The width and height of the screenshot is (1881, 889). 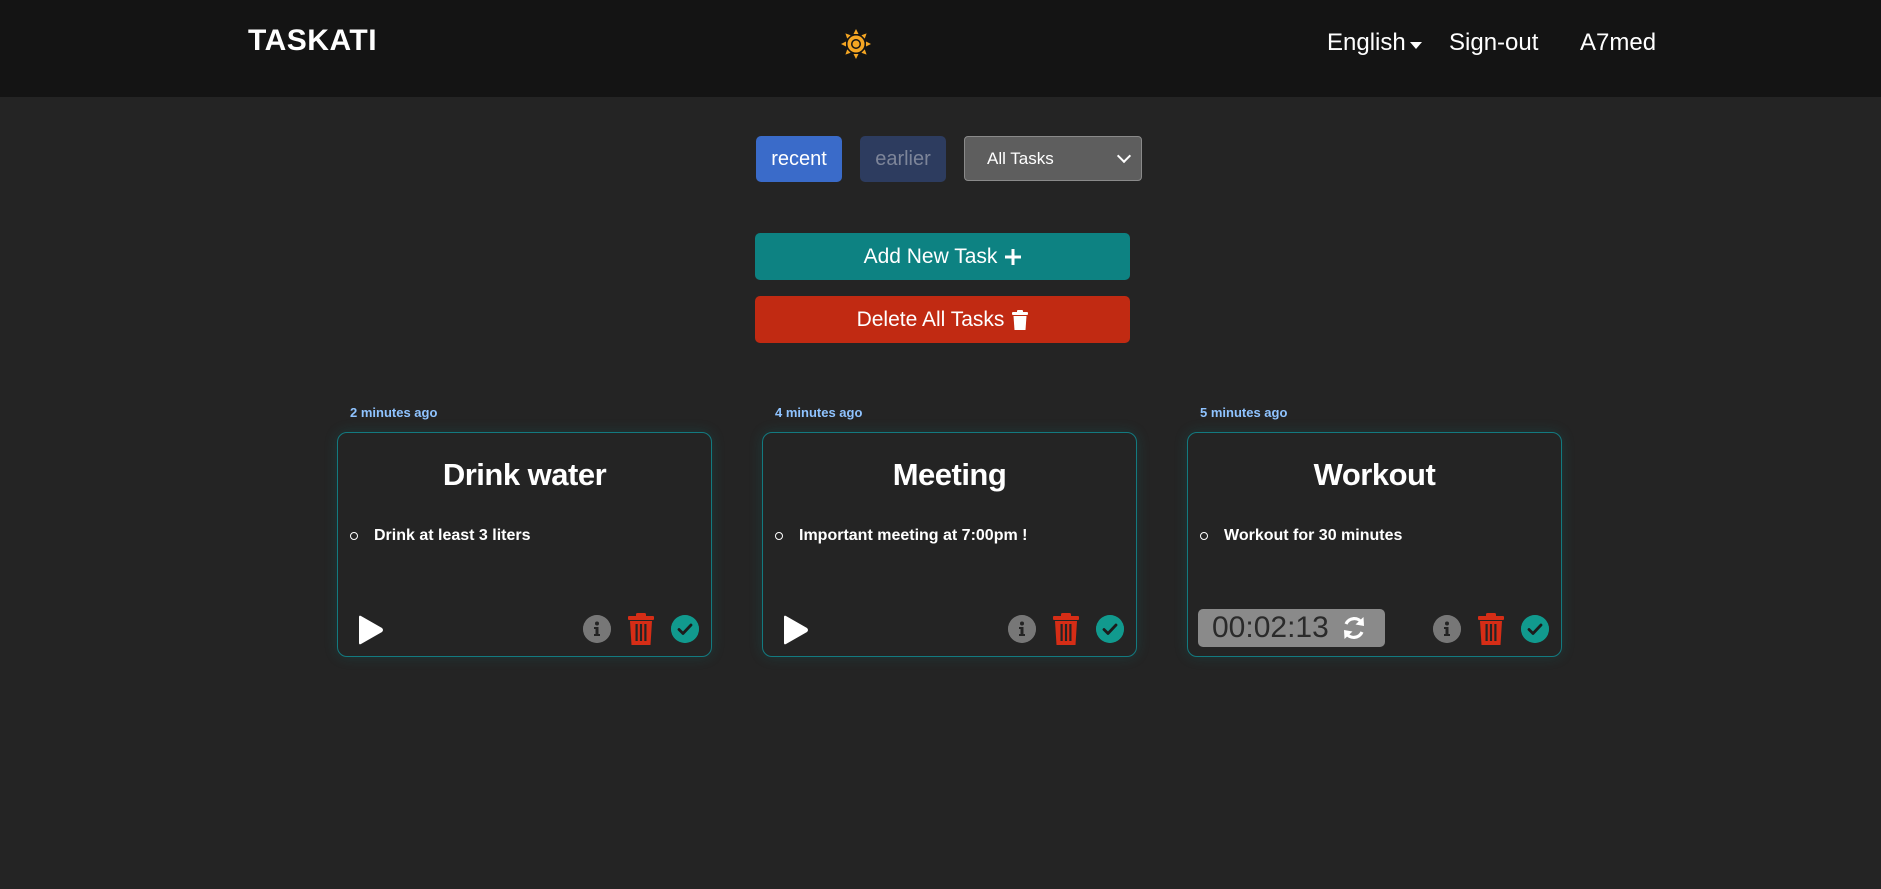 What do you see at coordinates (1013, 256) in the screenshot?
I see `plus-icon` at bounding box center [1013, 256].